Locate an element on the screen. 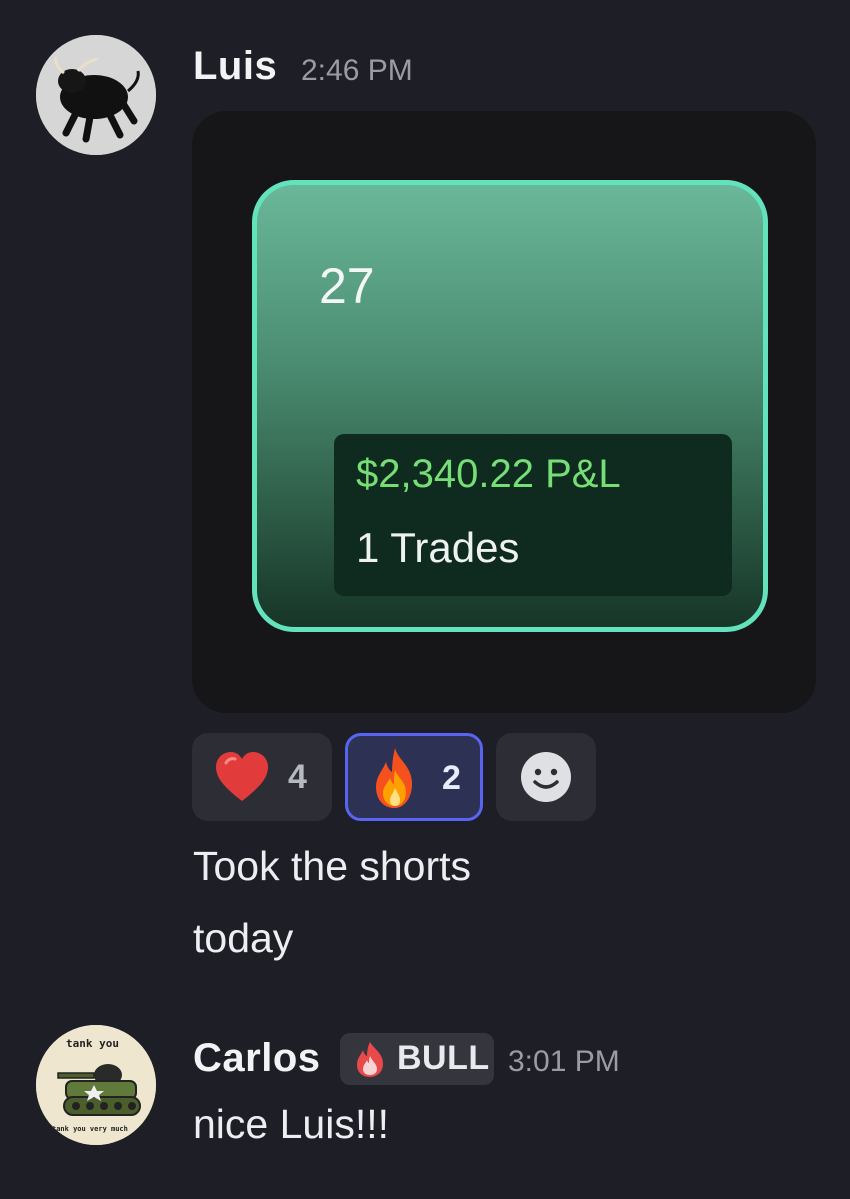 Image resolution: width=850 pixels, height=1199 pixels. fire-icon is located at coordinates (394, 778).